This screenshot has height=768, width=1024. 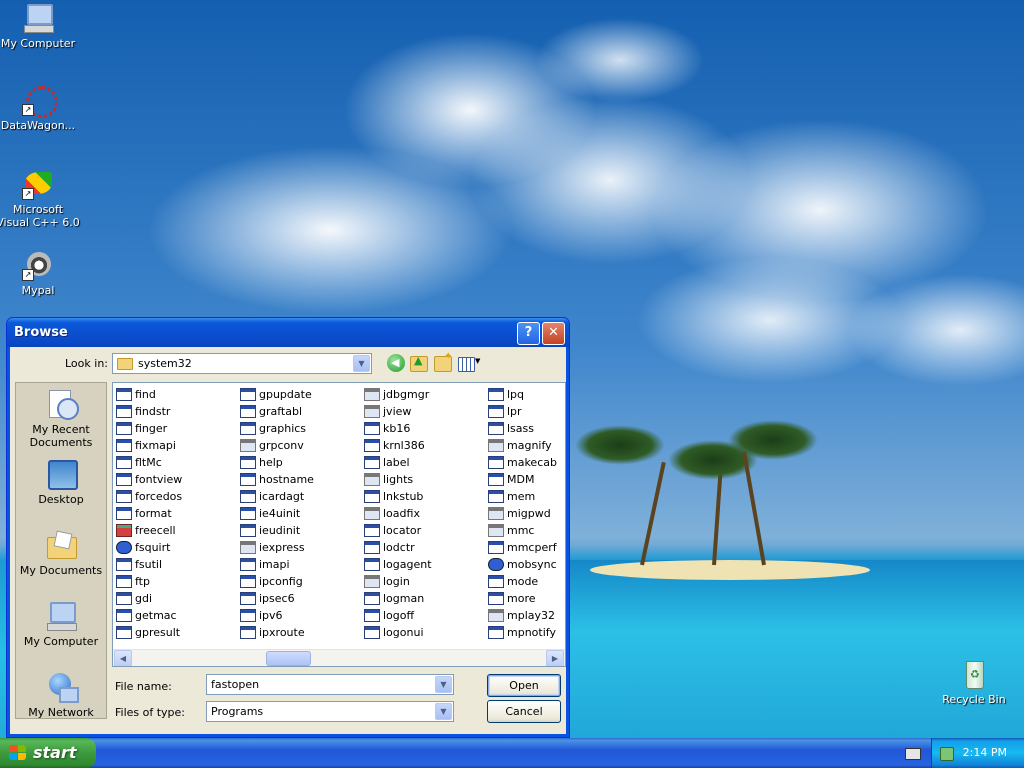 I want to click on file-item: ipv6, so click(x=277, y=615).